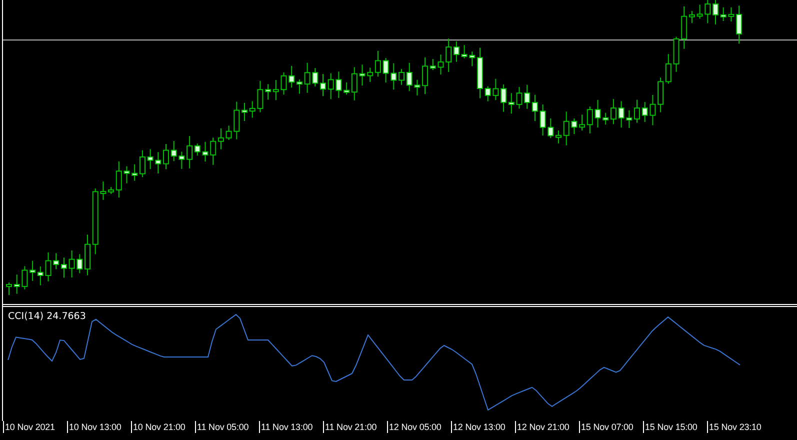  What do you see at coordinates (95, 427) in the screenshot?
I see `time-axis-label: 10 Nov 13:00` at bounding box center [95, 427].